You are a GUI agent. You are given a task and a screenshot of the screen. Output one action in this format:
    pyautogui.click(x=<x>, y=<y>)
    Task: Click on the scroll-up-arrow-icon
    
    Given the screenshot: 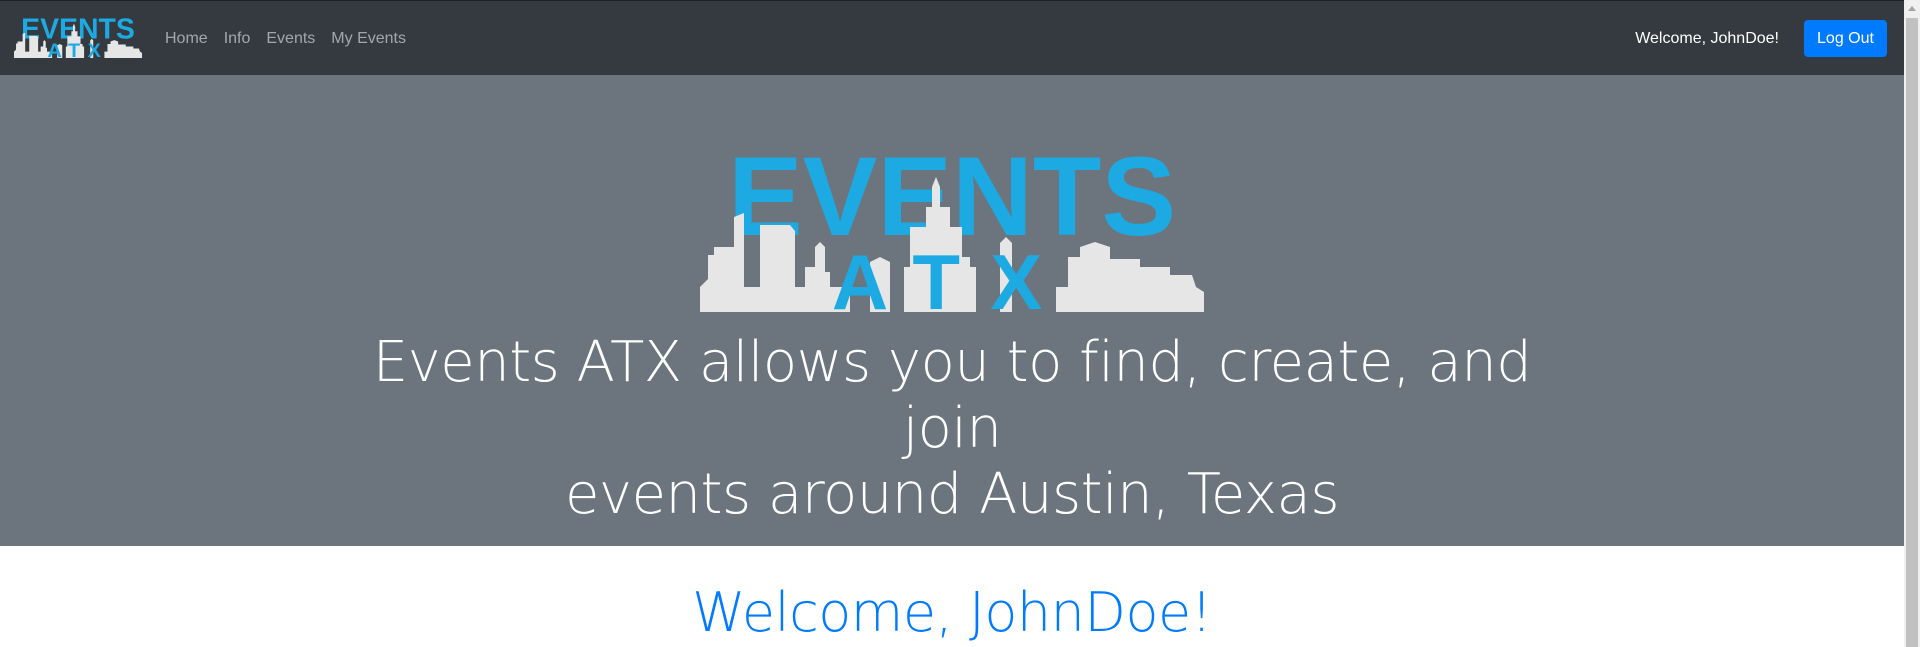 What is the action you would take?
    pyautogui.click(x=1912, y=8)
    